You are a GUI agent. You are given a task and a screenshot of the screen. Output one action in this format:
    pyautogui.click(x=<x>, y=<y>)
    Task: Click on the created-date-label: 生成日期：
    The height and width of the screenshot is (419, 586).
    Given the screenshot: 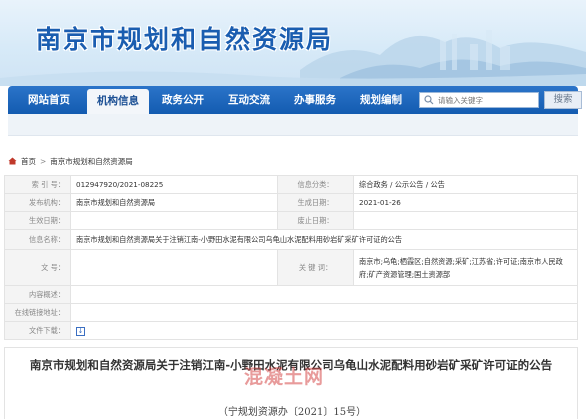 What is the action you would take?
    pyautogui.click(x=315, y=202)
    